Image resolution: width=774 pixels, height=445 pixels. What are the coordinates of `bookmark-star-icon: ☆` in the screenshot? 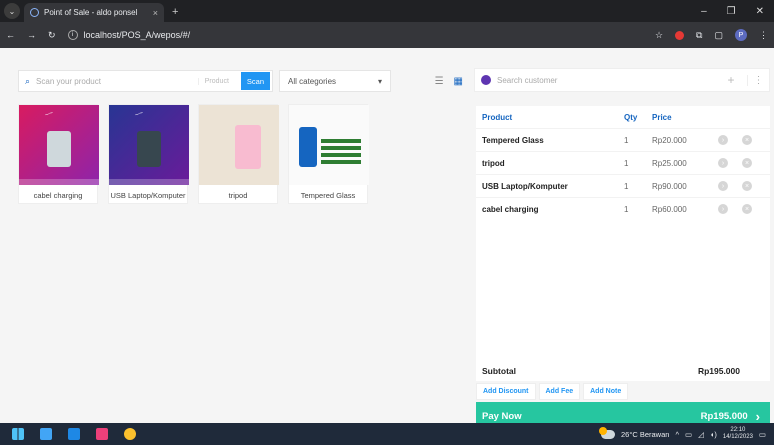 It's located at (659, 35).